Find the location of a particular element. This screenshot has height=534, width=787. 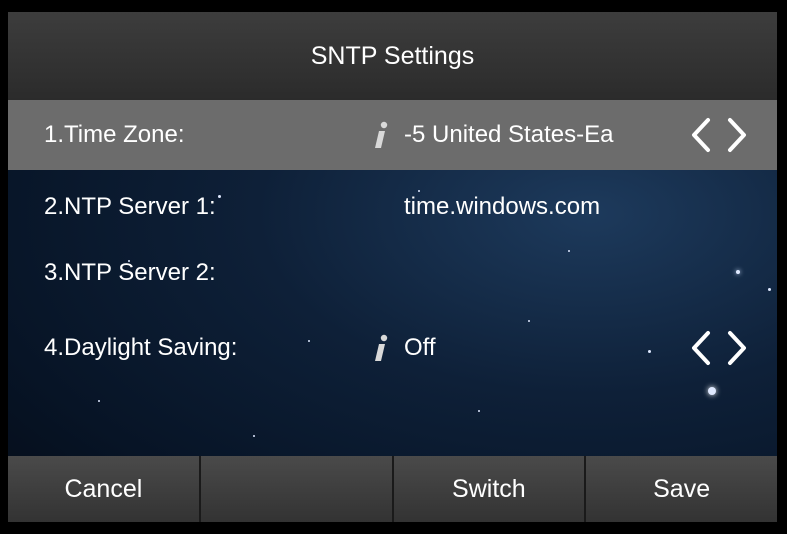

setting-label-ntp-server-2: 3.NTP Server 2: is located at coordinates (130, 272).